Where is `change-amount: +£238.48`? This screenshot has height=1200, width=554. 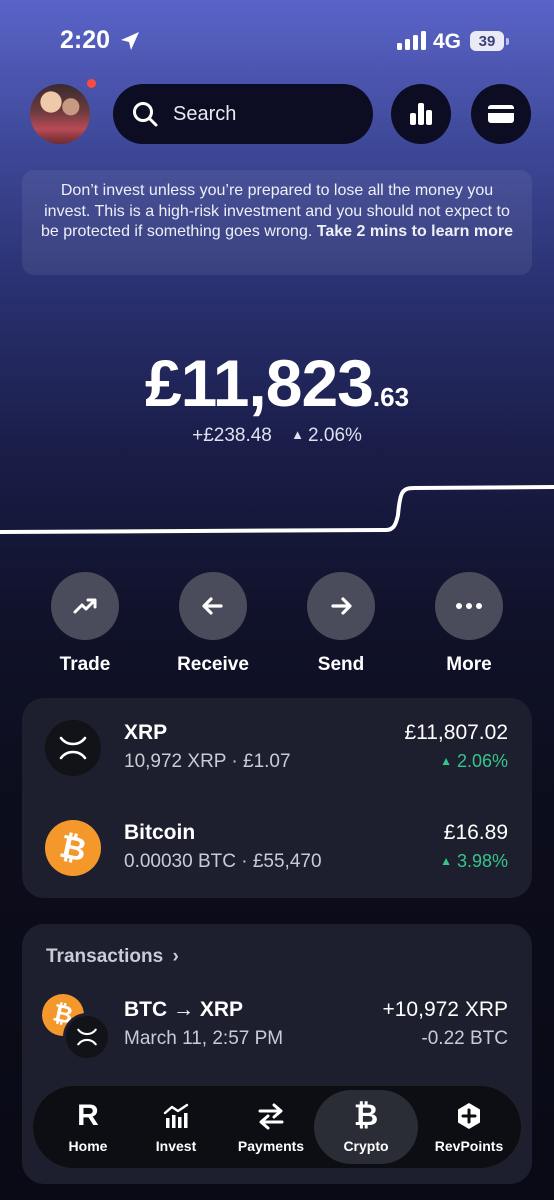 change-amount: +£238.48 is located at coordinates (232, 435).